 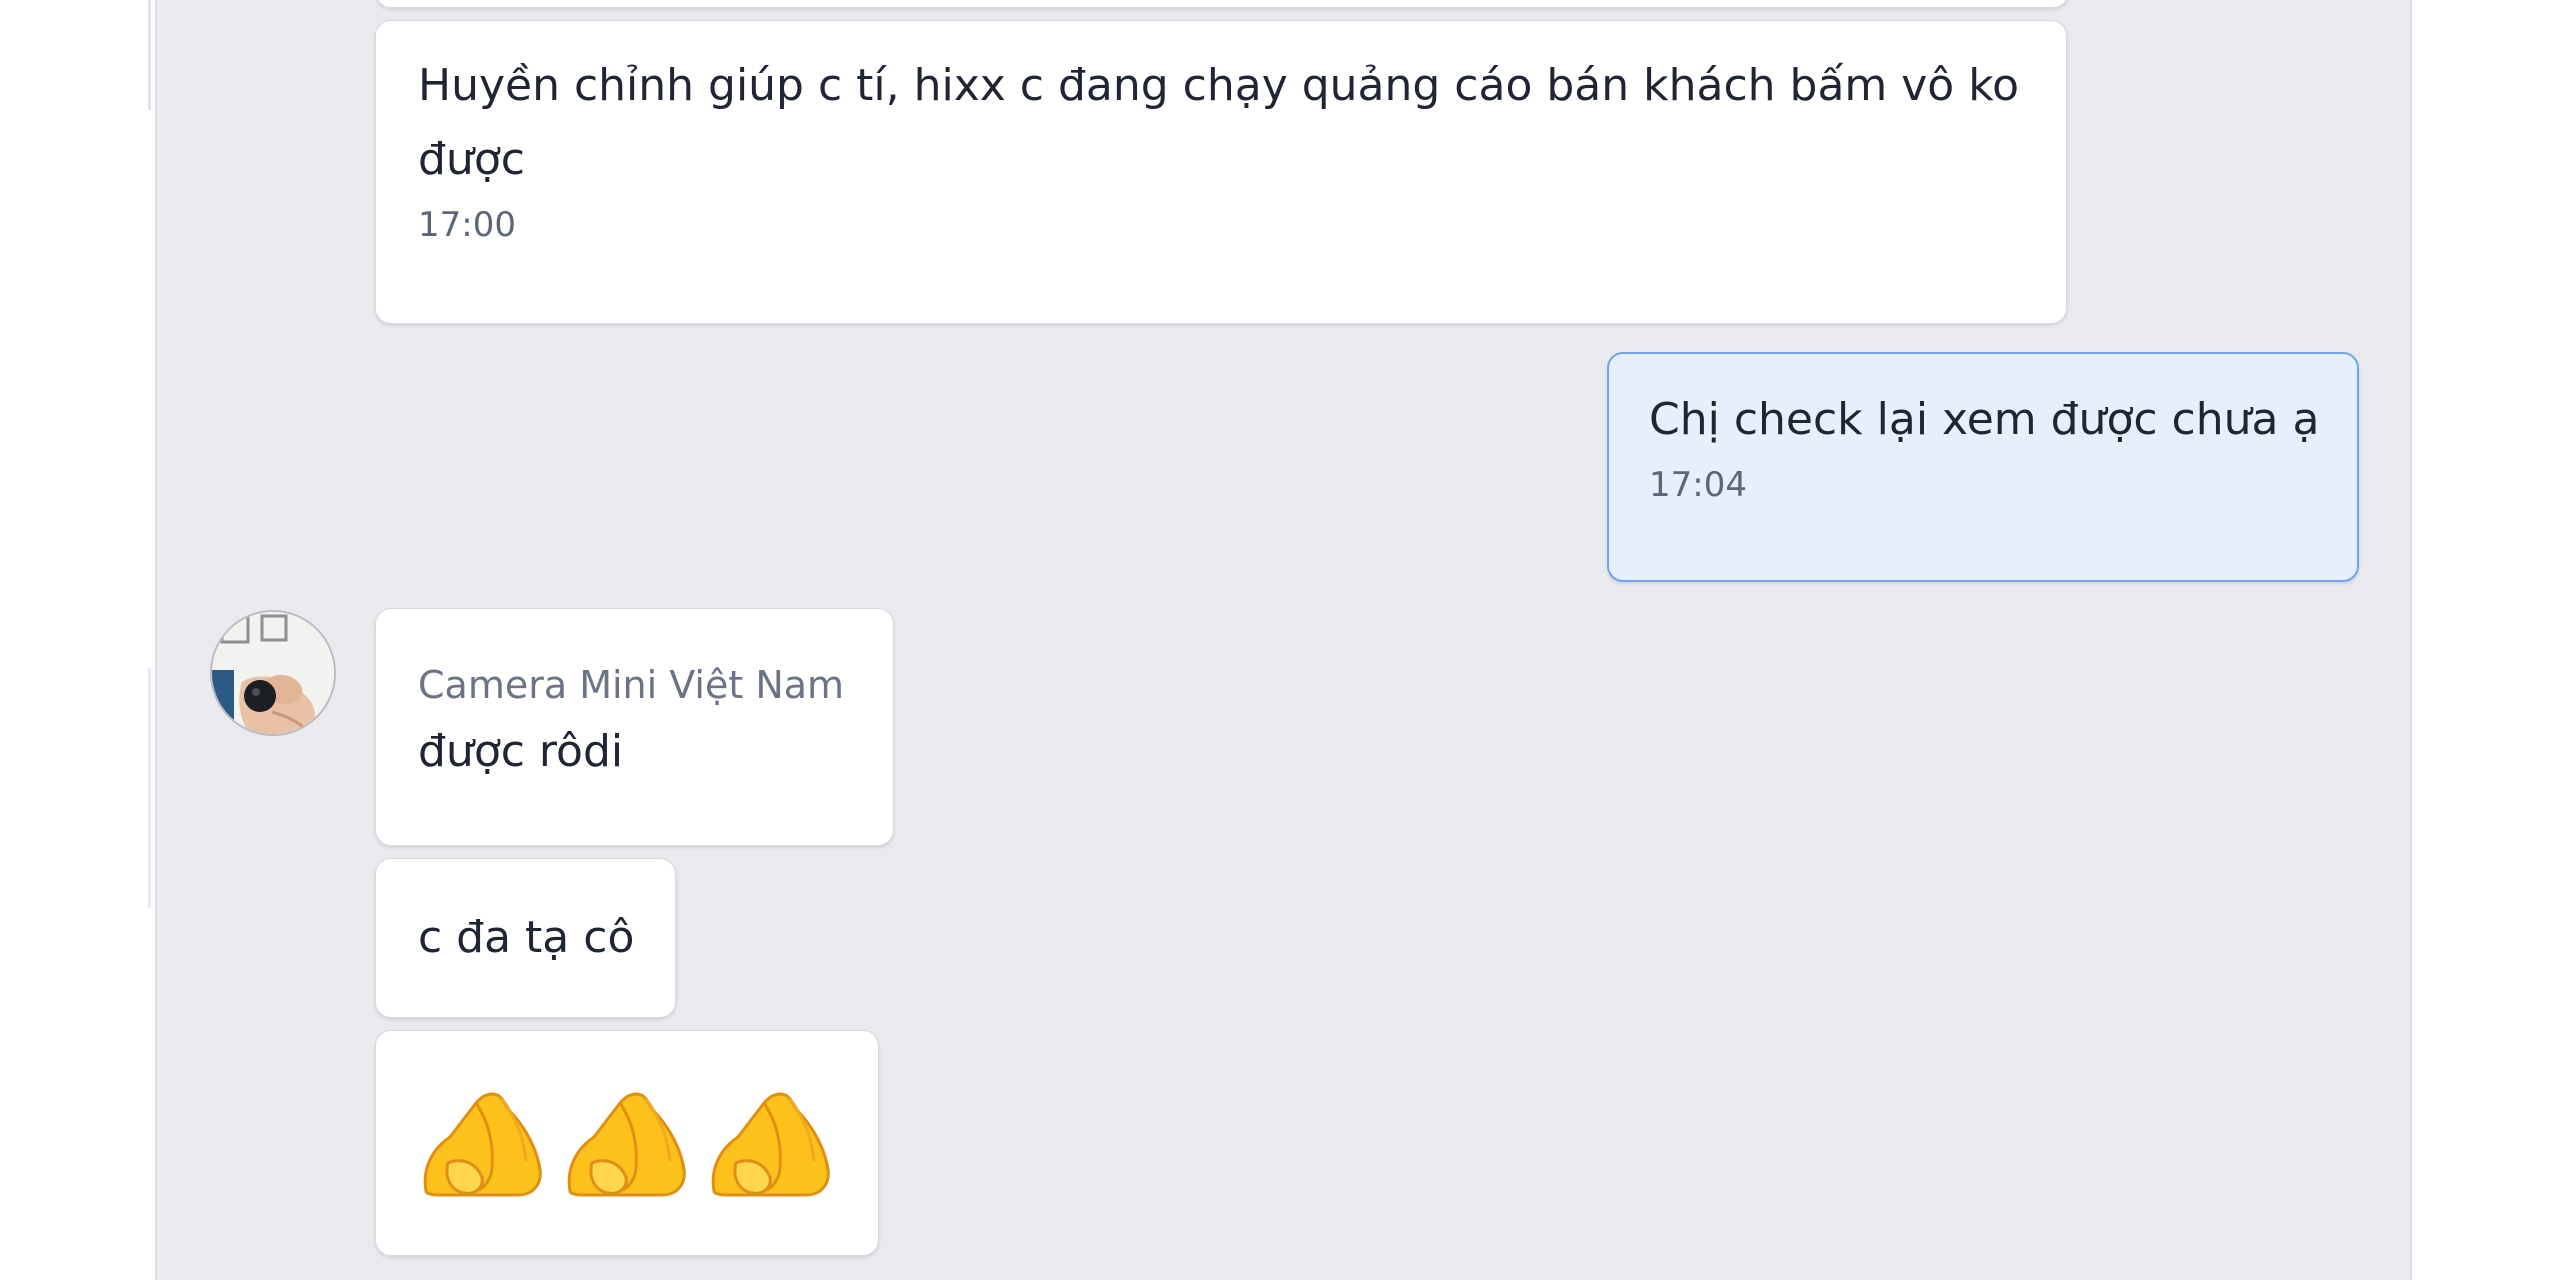 I want to click on left-panel-edge, so click(x=149, y=55).